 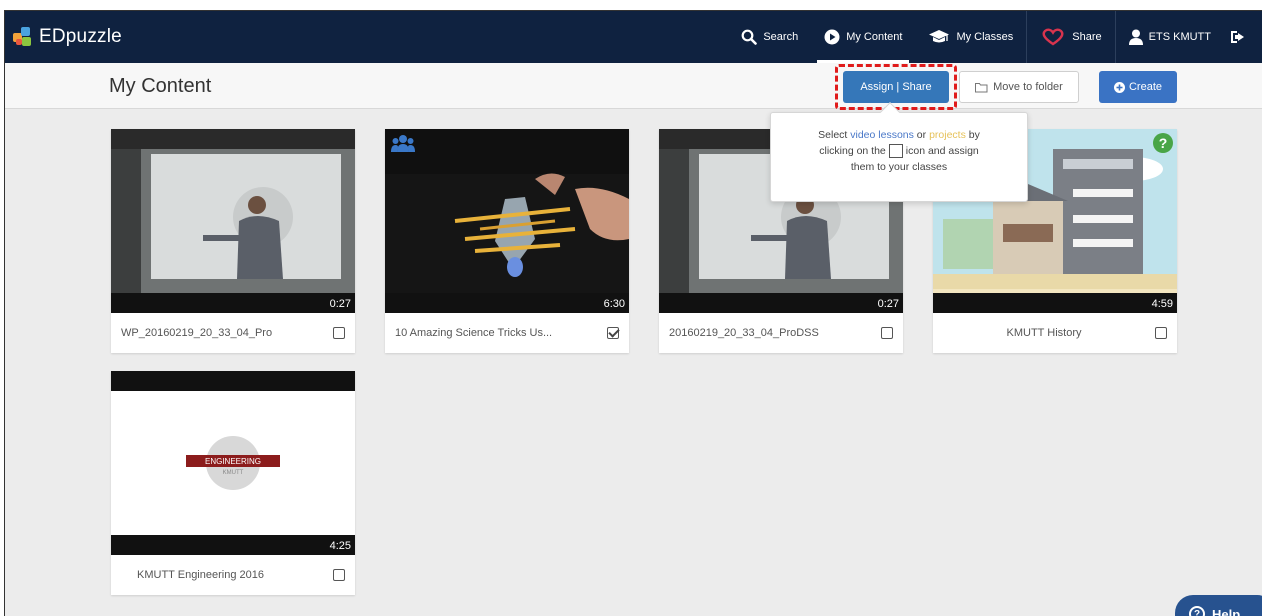 I want to click on heart-icon, so click(x=1053, y=37).